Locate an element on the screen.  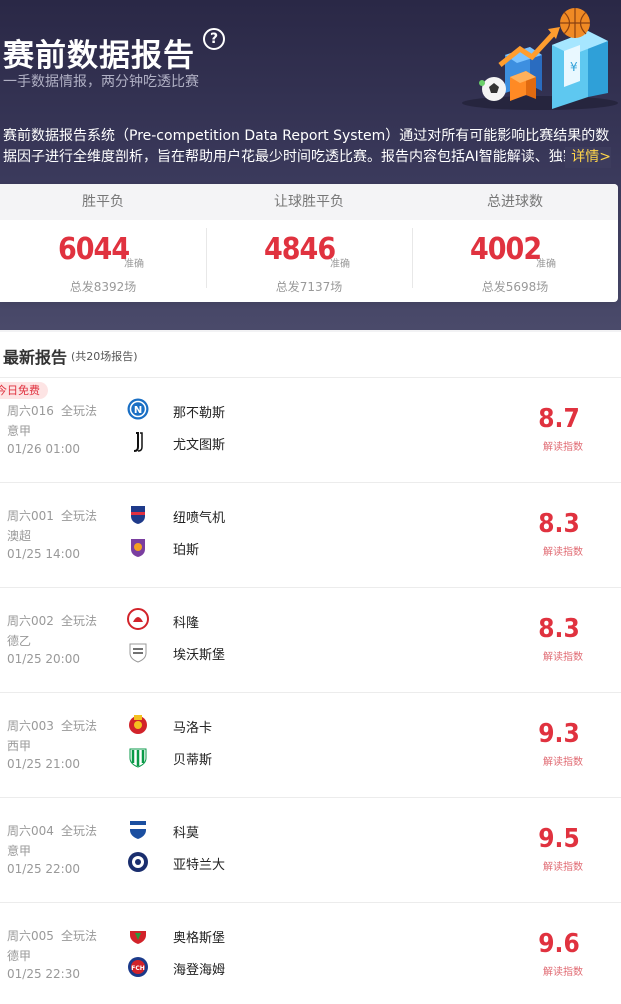
augsburg-logo-icon is located at coordinates (138, 935).